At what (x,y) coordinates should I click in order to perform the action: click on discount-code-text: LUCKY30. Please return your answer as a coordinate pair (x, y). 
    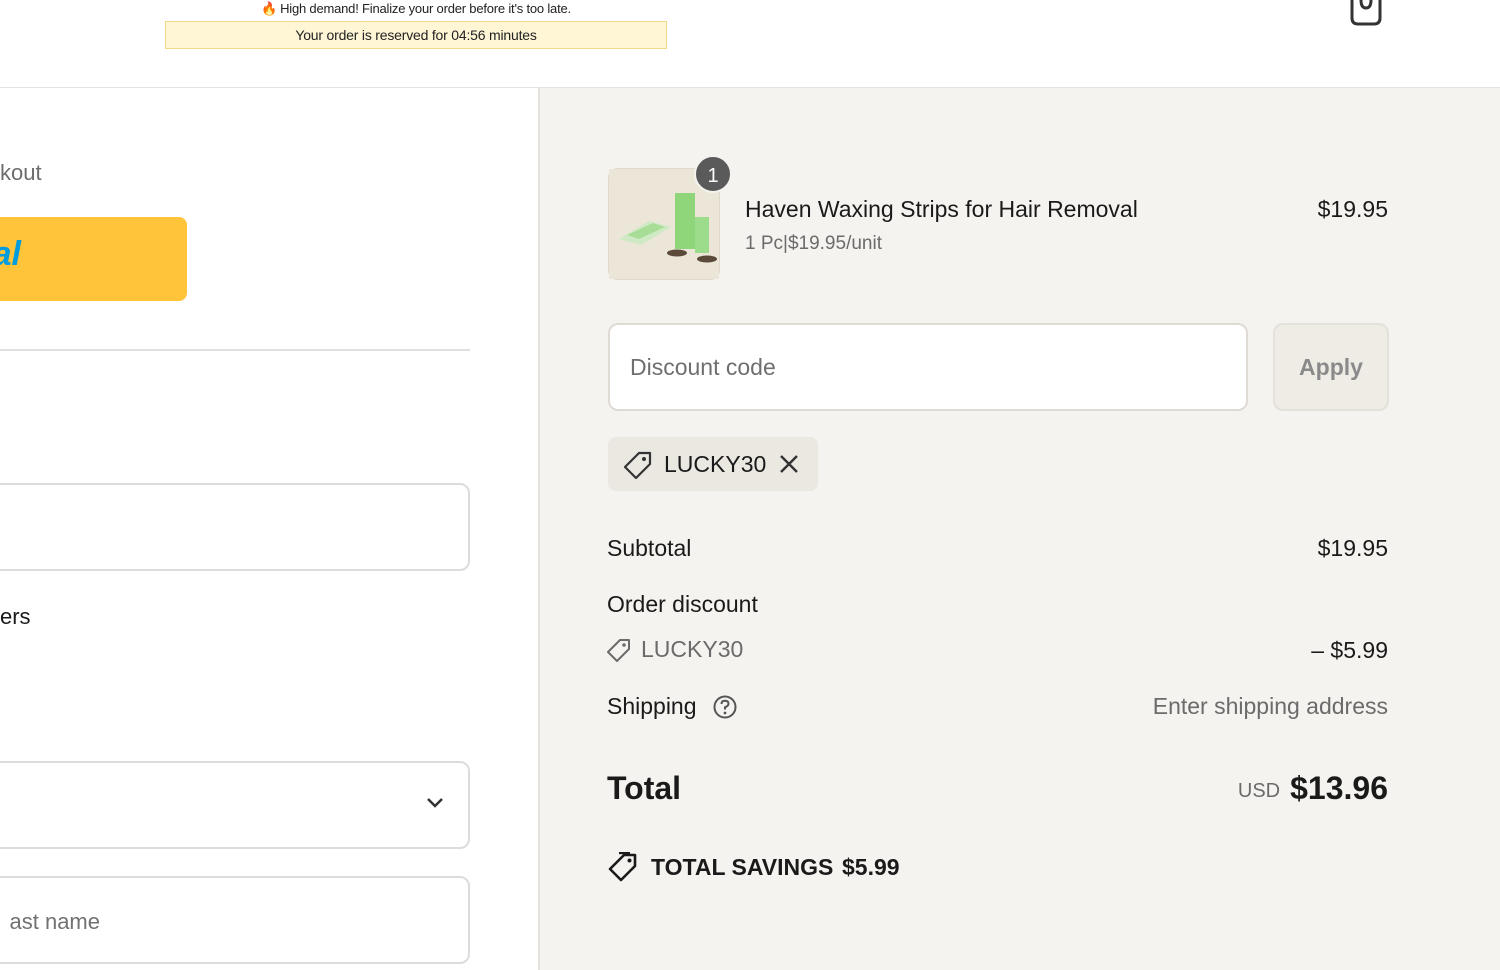
    Looking at the image, I should click on (692, 649).